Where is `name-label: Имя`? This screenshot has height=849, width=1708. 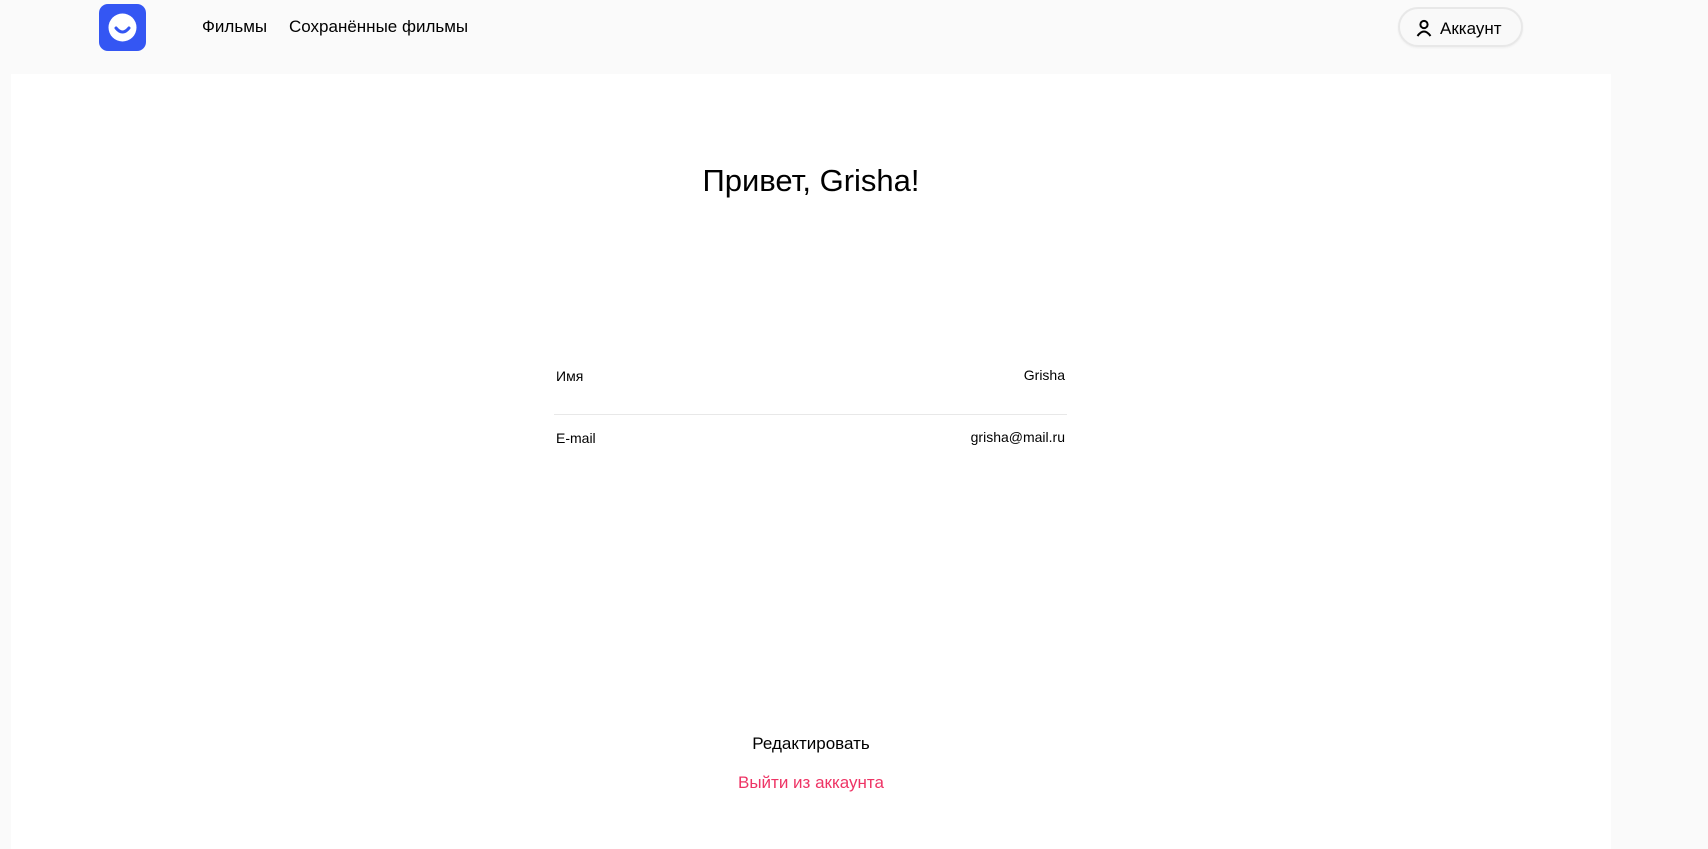
name-label: Имя is located at coordinates (570, 376).